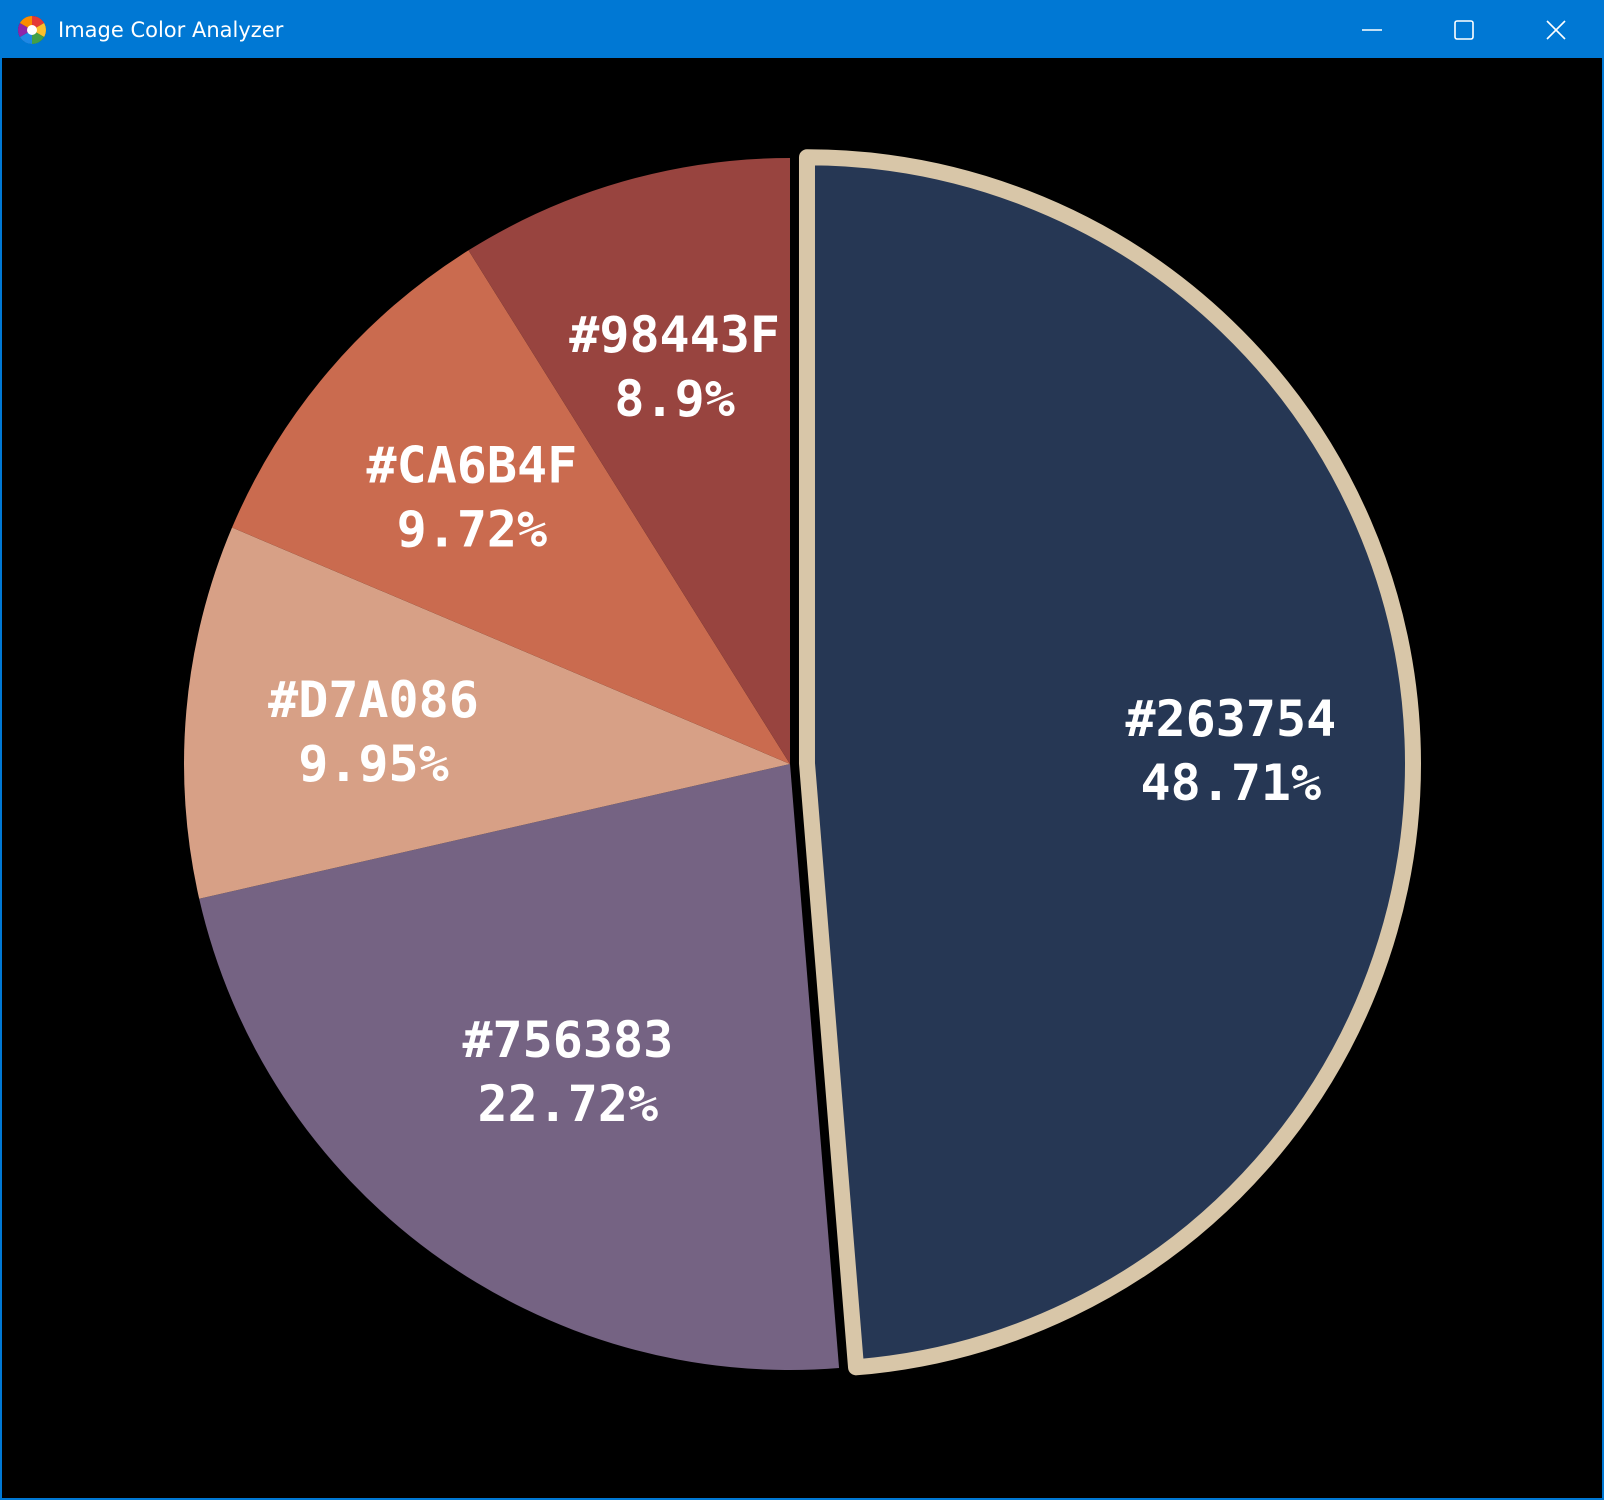 The height and width of the screenshot is (1500, 1604). I want to click on close-button, so click(1556, 30).